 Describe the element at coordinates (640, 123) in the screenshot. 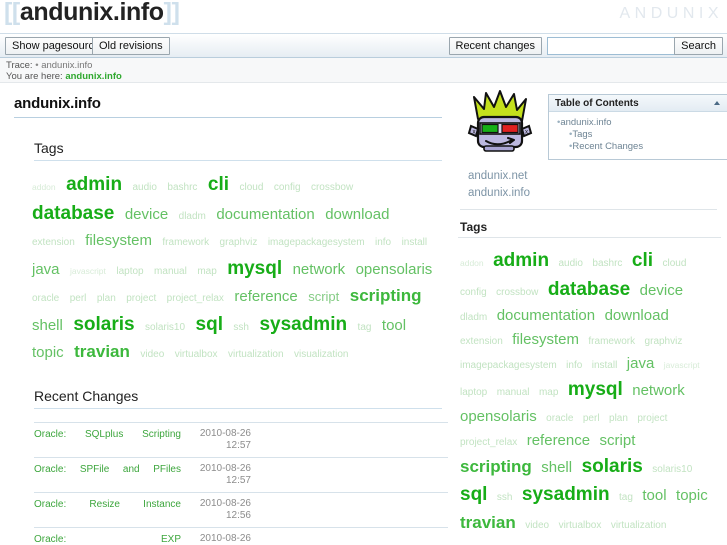

I see `toc-item-andunix-info: •andunix.info` at that location.